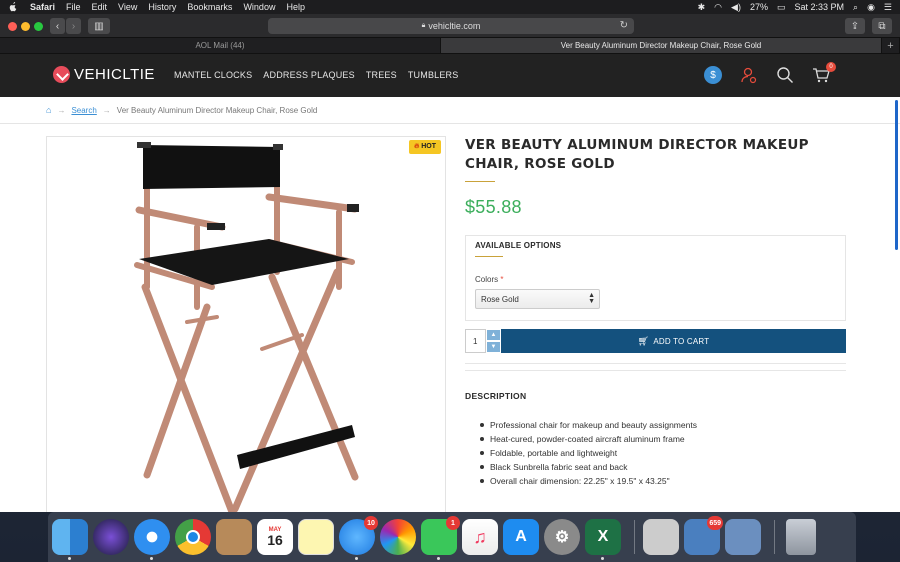 The width and height of the screenshot is (900, 562). I want to click on new-tab-button: +, so click(891, 45).